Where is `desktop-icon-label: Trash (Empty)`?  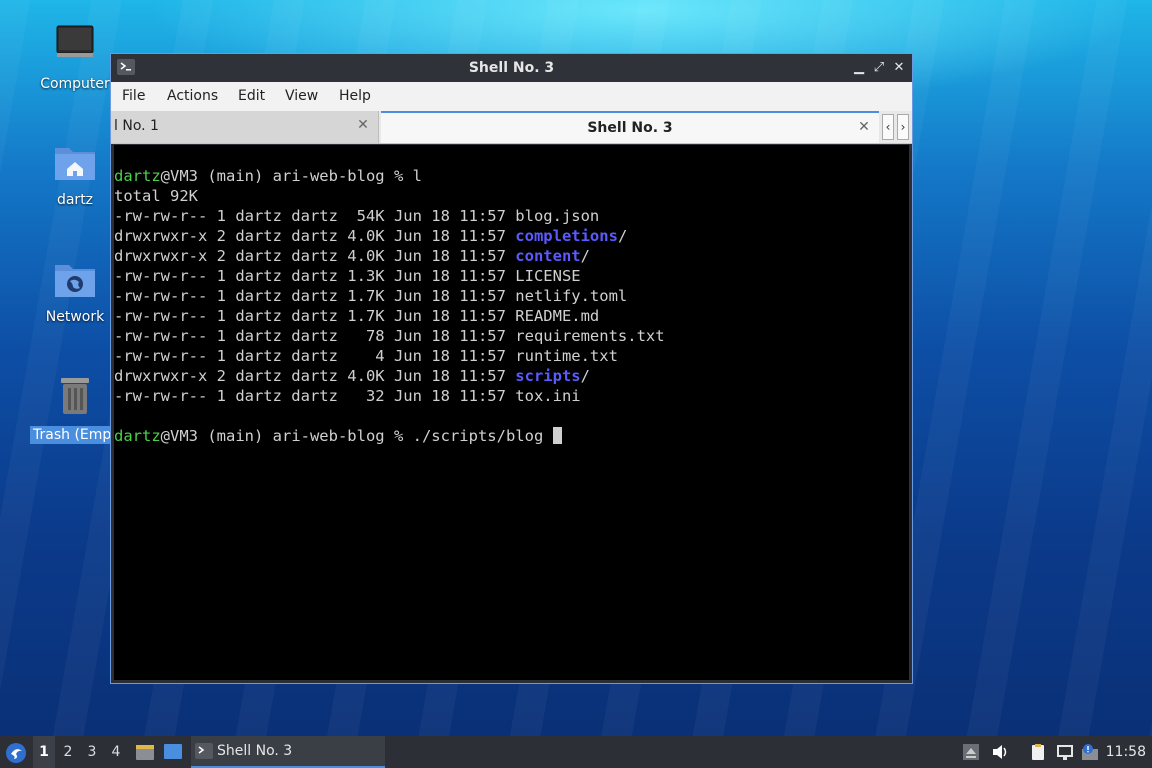 desktop-icon-label: Trash (Empty) is located at coordinates (75, 435).